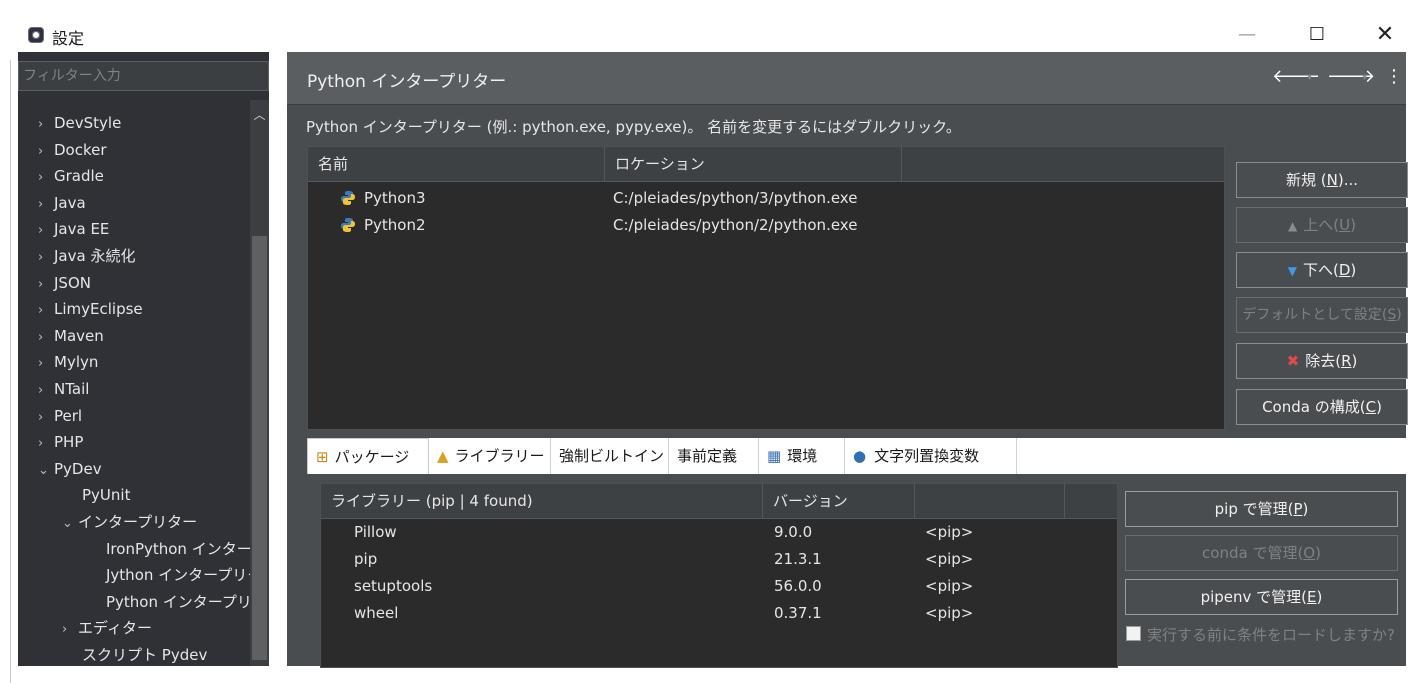  What do you see at coordinates (62, 203) in the screenshot?
I see `tree-item: › Java` at bounding box center [62, 203].